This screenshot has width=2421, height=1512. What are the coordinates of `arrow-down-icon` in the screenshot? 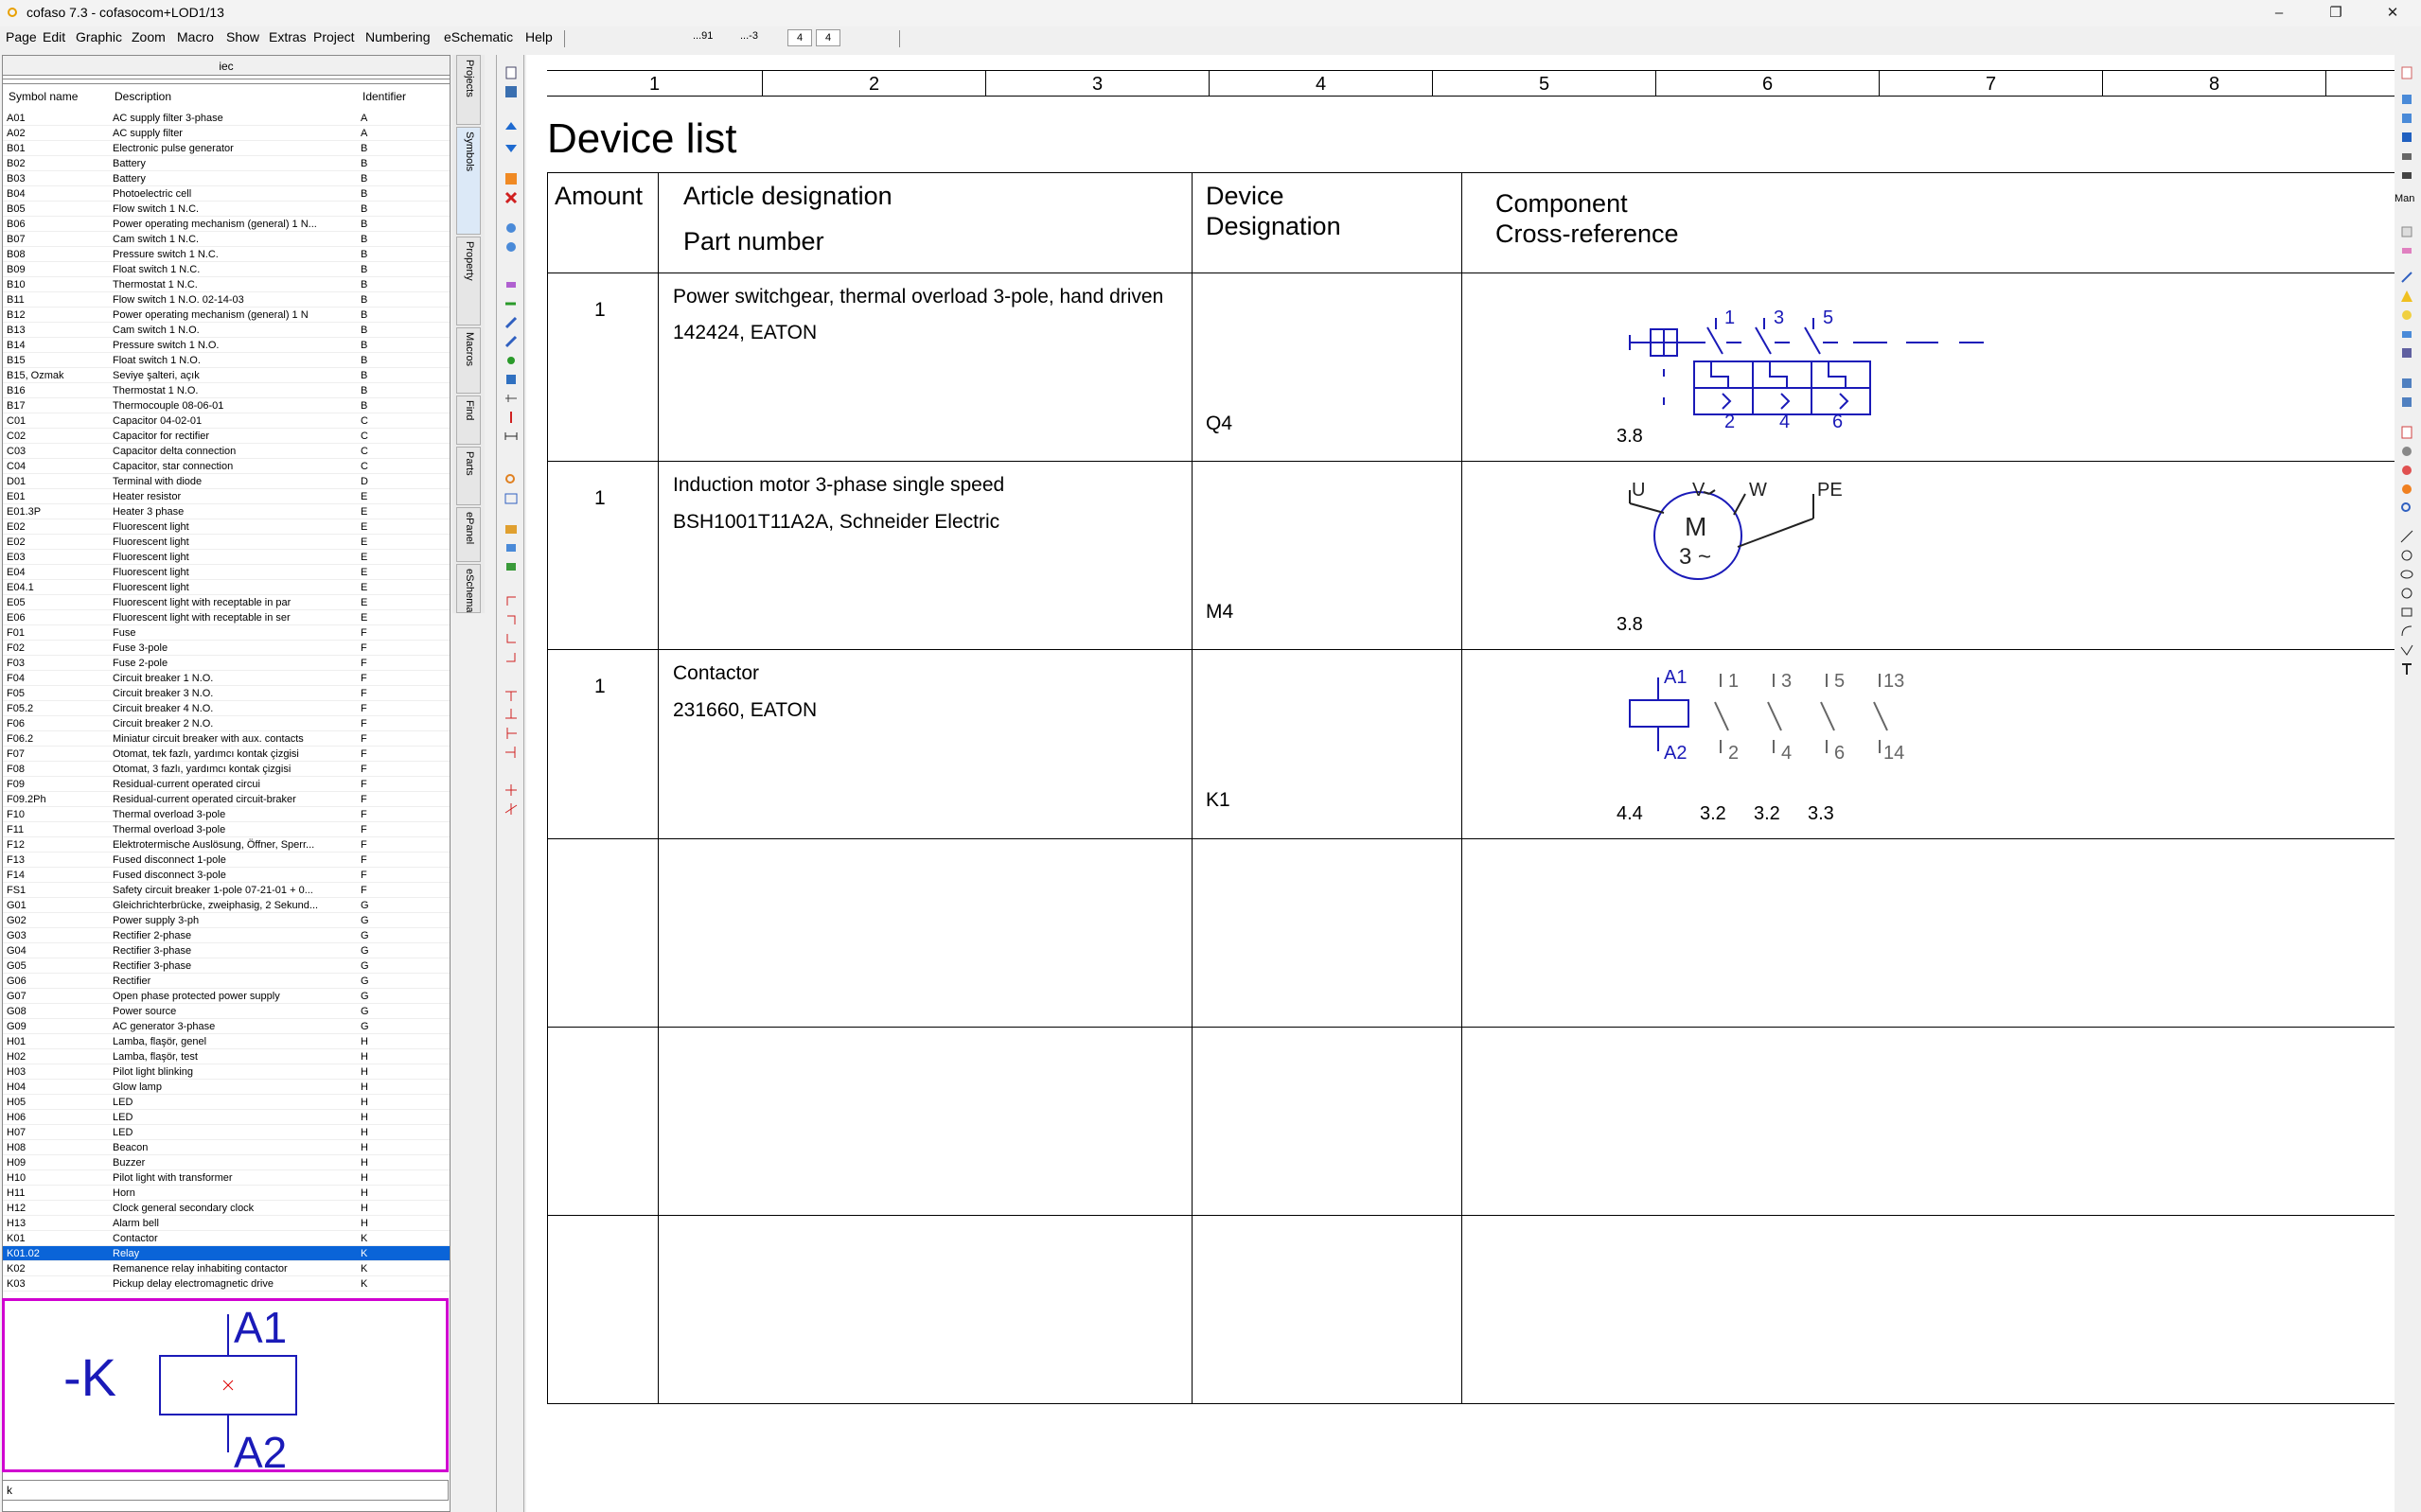 It's located at (511, 146).